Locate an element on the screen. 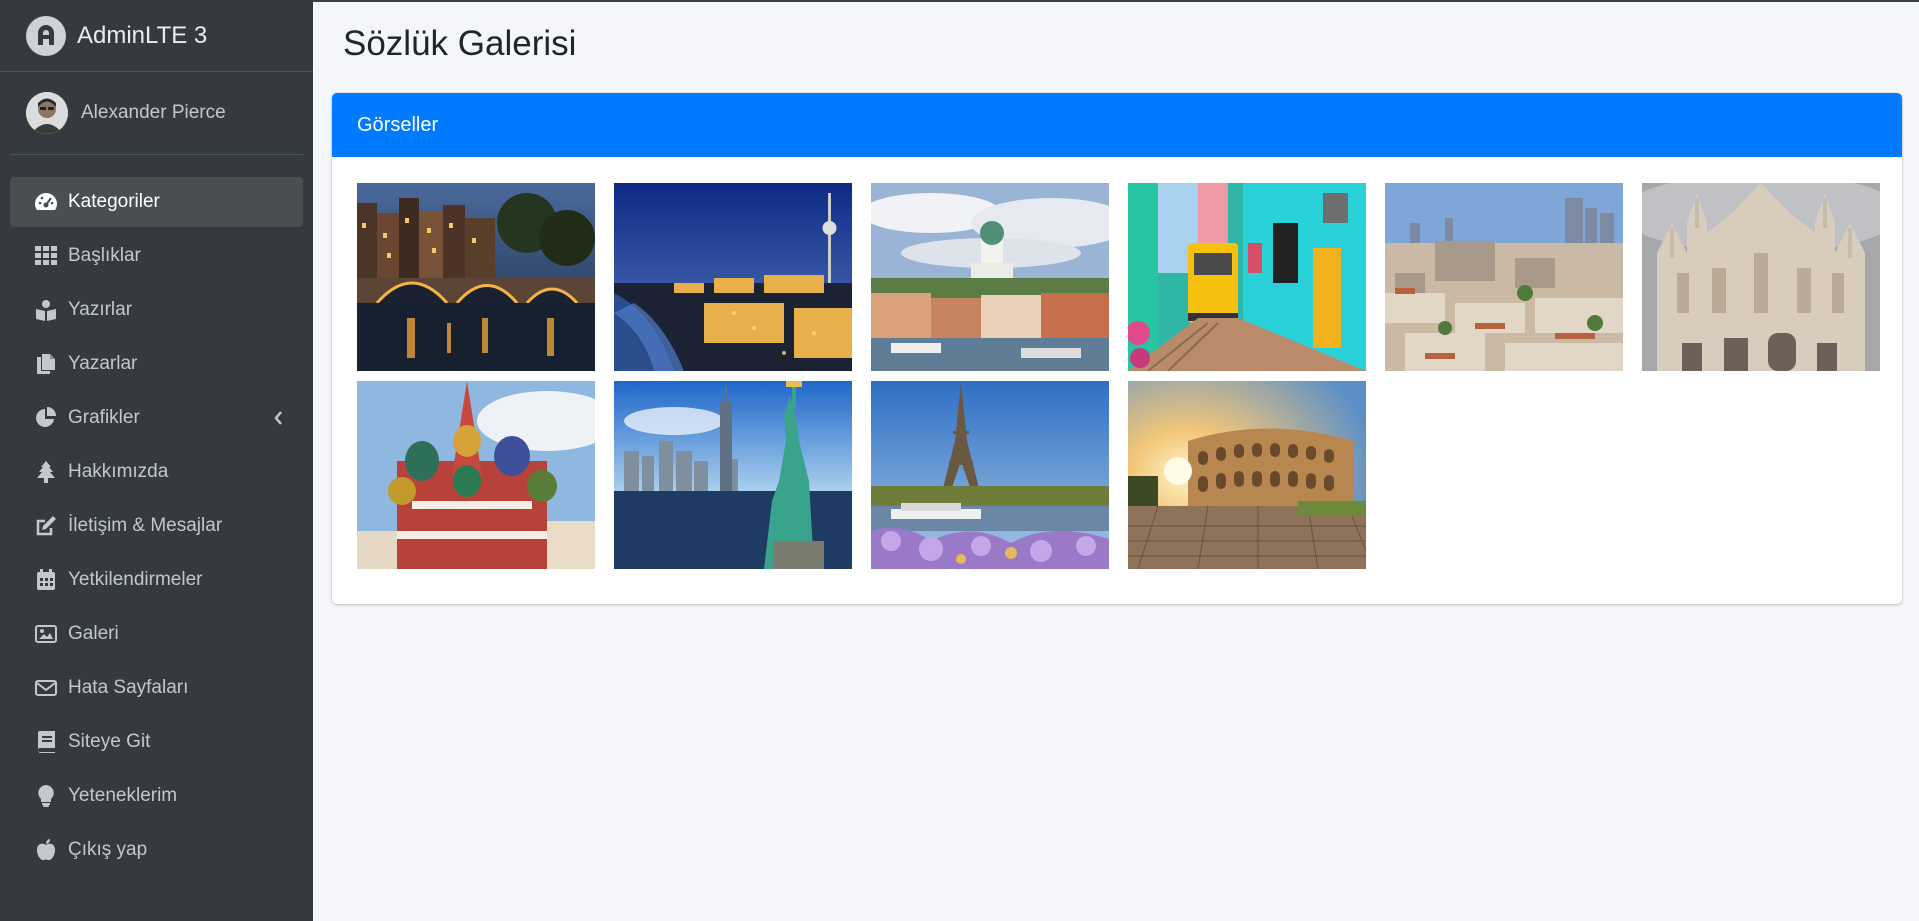 This screenshot has width=1919, height=921. page-title: Sözlük Galerisi is located at coordinates (460, 43).